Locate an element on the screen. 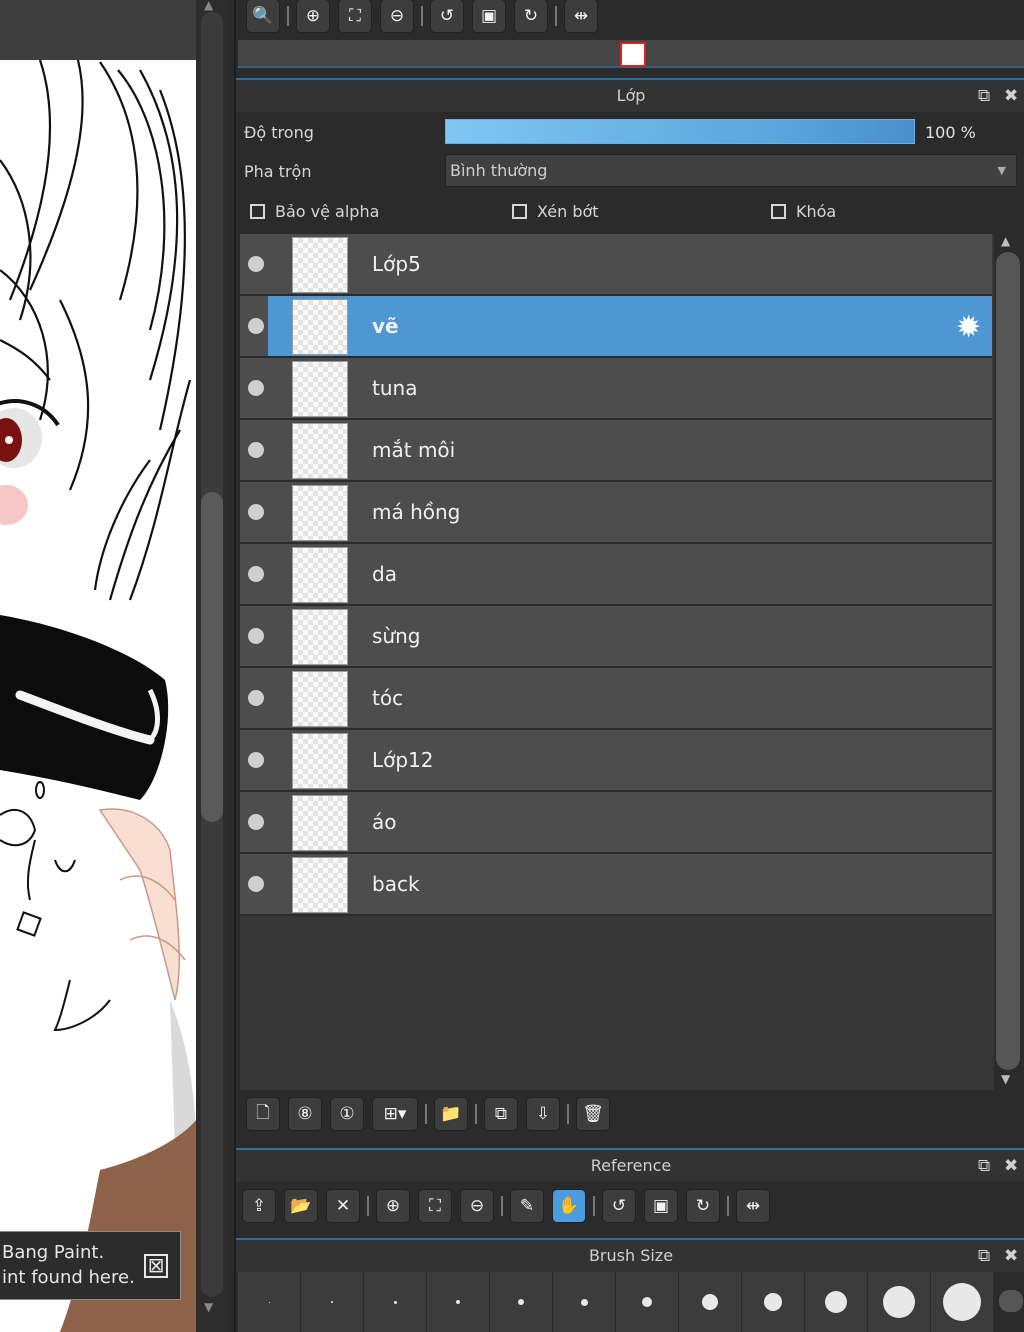 Image resolution: width=1024 pixels, height=1332 pixels. navigator-thumbnail is located at coordinates (633, 54).